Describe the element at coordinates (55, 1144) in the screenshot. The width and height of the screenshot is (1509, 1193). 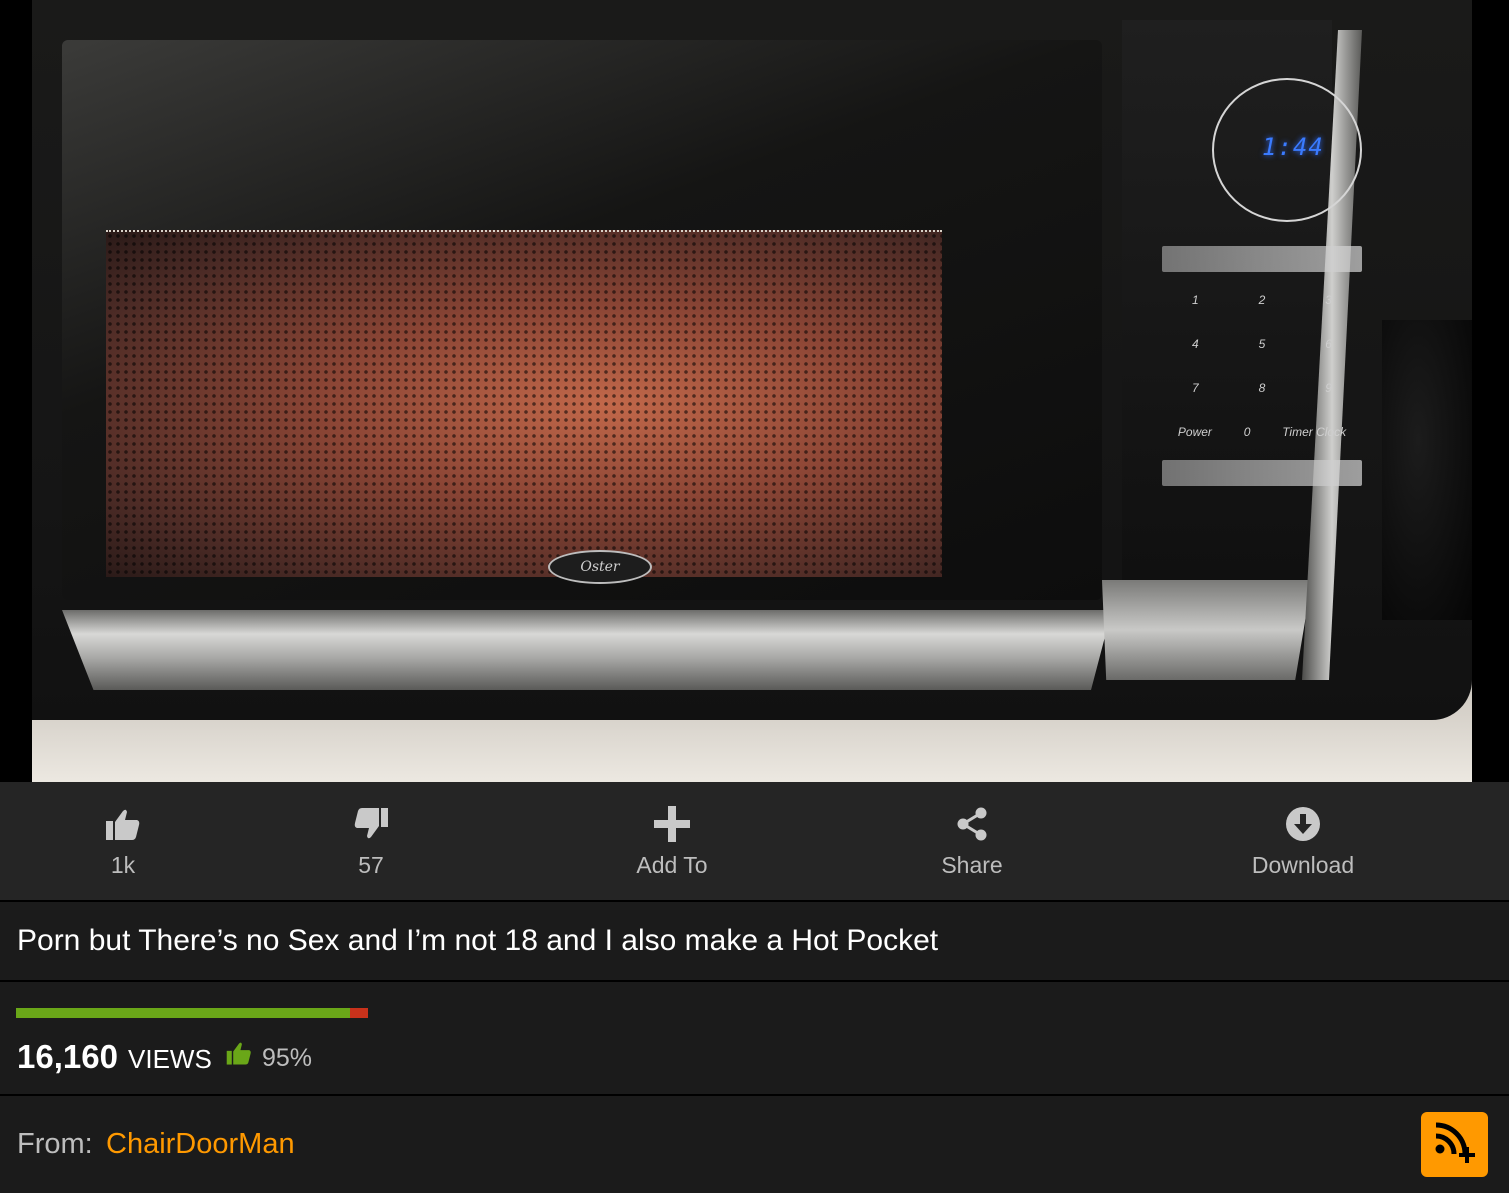
I see `from-label: From:` at that location.